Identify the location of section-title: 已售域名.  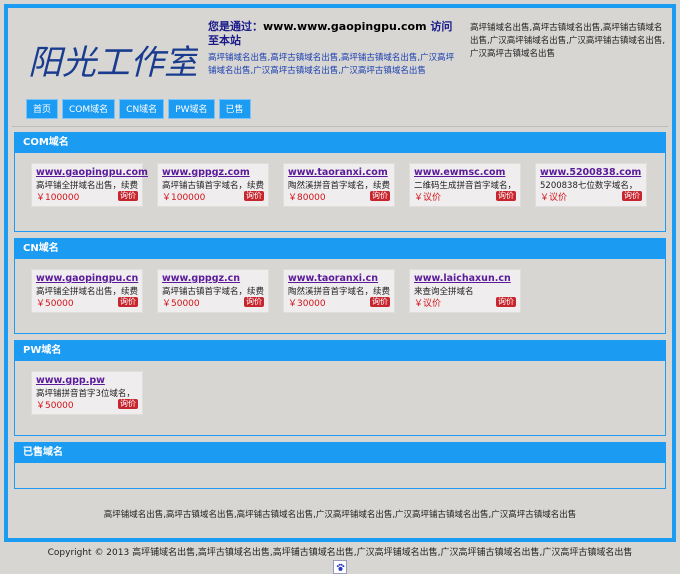
(340, 453).